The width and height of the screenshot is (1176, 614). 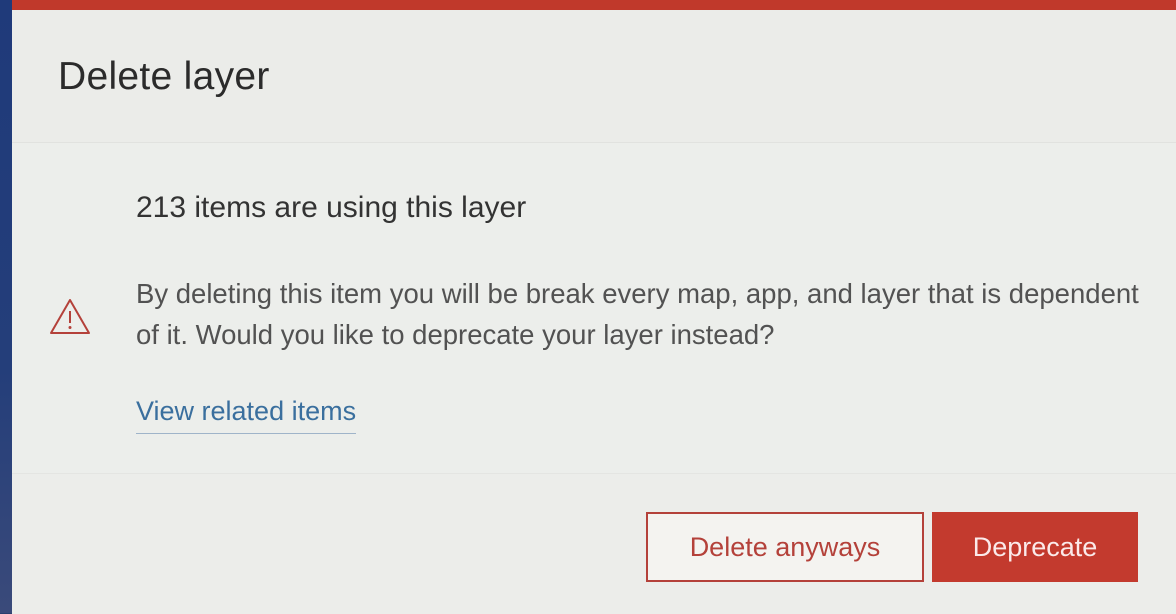 I want to click on dialog-accent-bar, so click(x=594, y=5).